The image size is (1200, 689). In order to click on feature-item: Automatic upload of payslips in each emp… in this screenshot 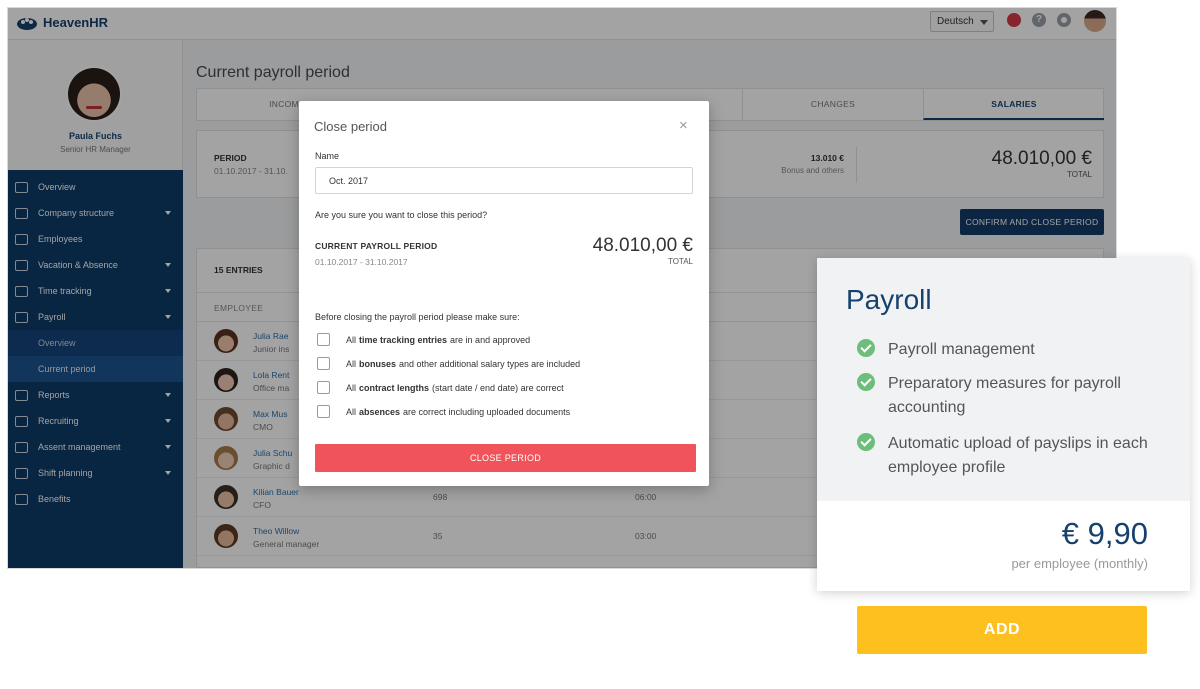, I will do `click(1015, 456)`.